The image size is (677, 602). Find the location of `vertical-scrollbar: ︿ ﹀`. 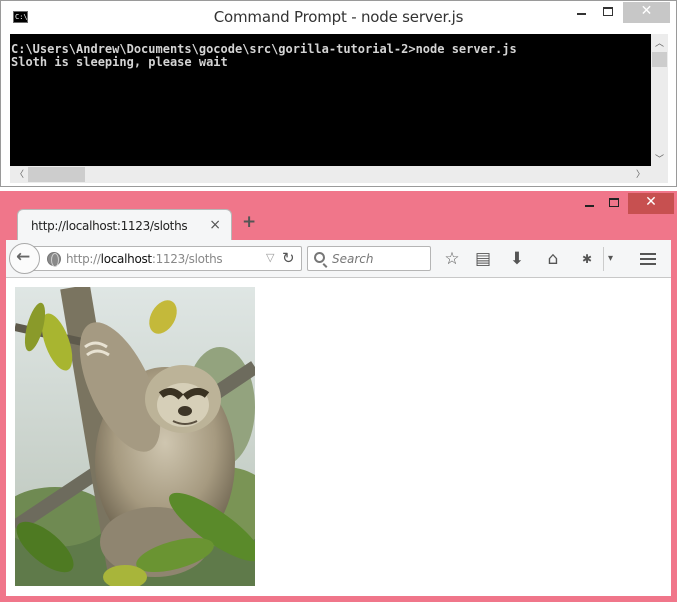

vertical-scrollbar: ︿ ﹀ is located at coordinates (659, 100).